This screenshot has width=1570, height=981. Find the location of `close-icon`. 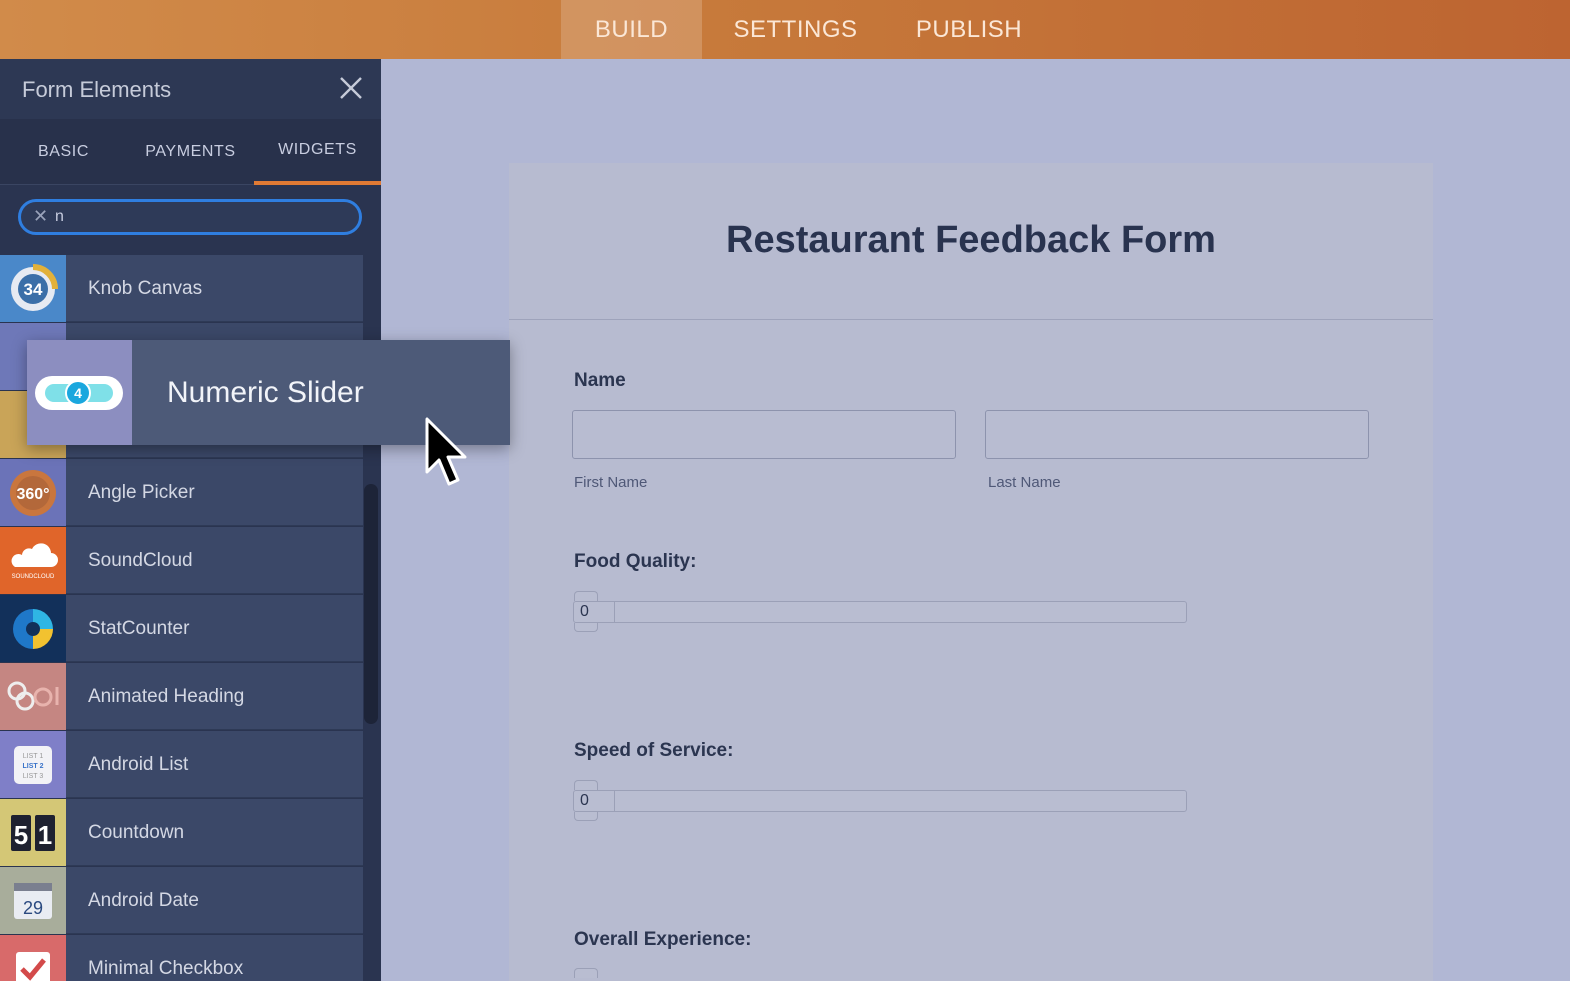

close-icon is located at coordinates (351, 88).